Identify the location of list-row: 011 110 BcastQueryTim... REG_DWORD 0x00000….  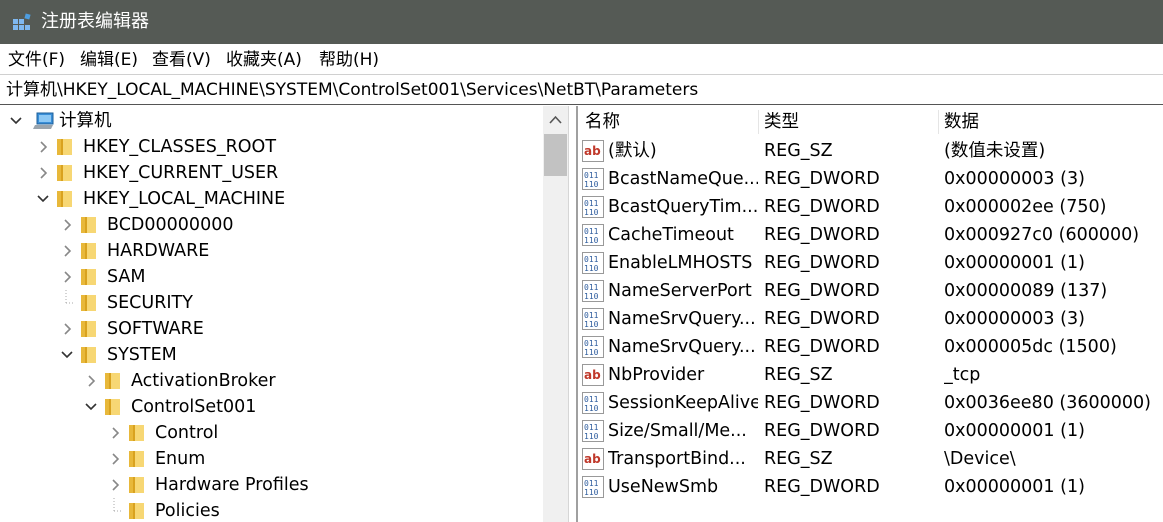
(870, 207).